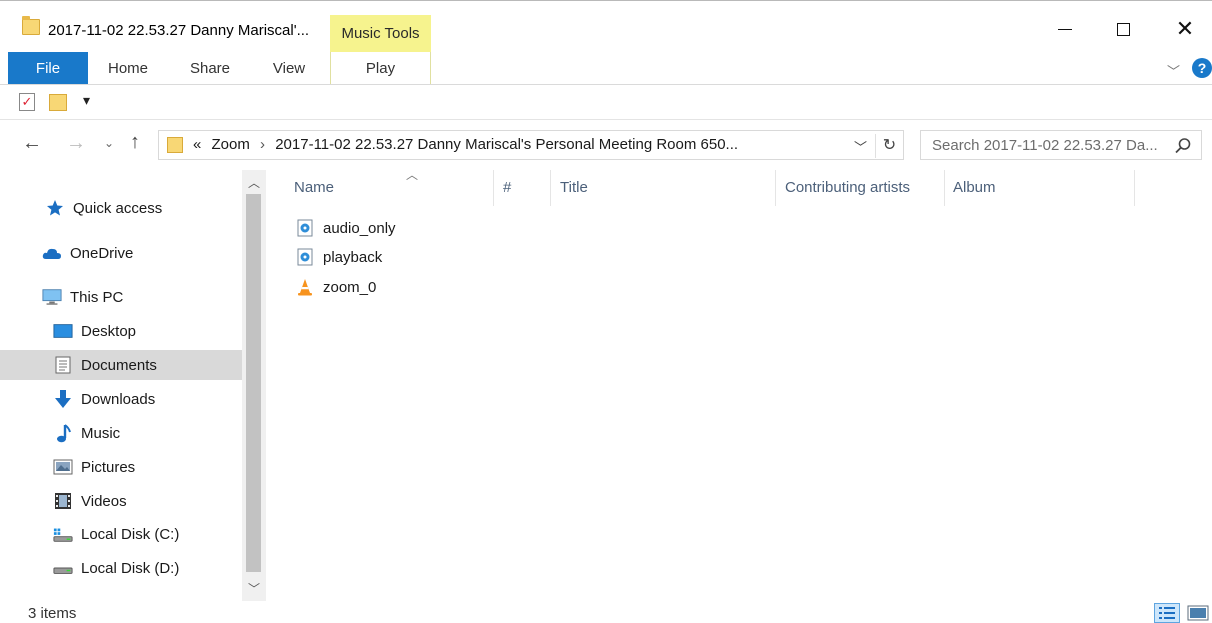  Describe the element at coordinates (606, 103) in the screenshot. I see `quick-access-toolbar: ✓ ▾` at that location.